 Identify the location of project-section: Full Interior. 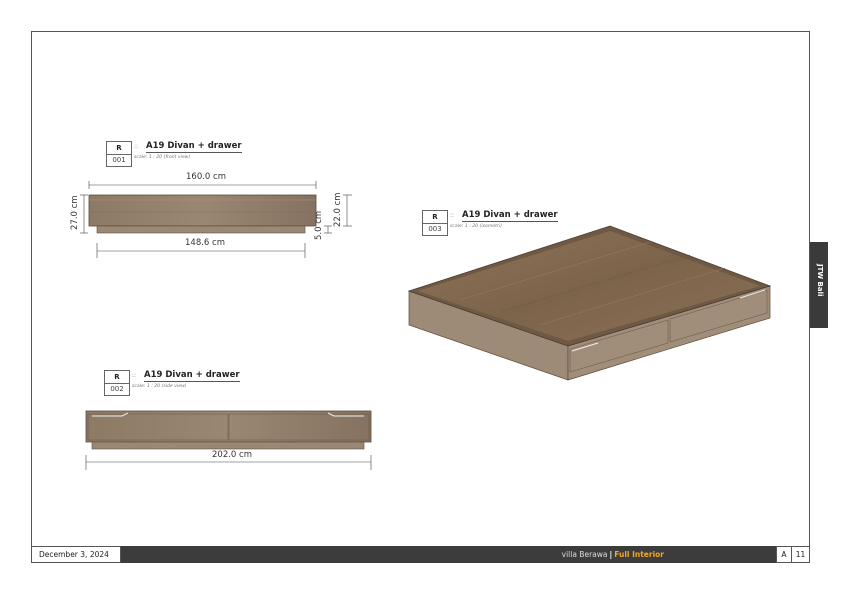
(639, 554).